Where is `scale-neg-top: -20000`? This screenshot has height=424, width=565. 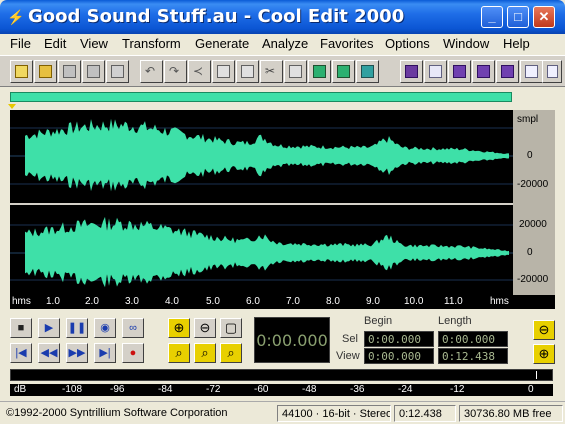 scale-neg-top: -20000 is located at coordinates (533, 184).